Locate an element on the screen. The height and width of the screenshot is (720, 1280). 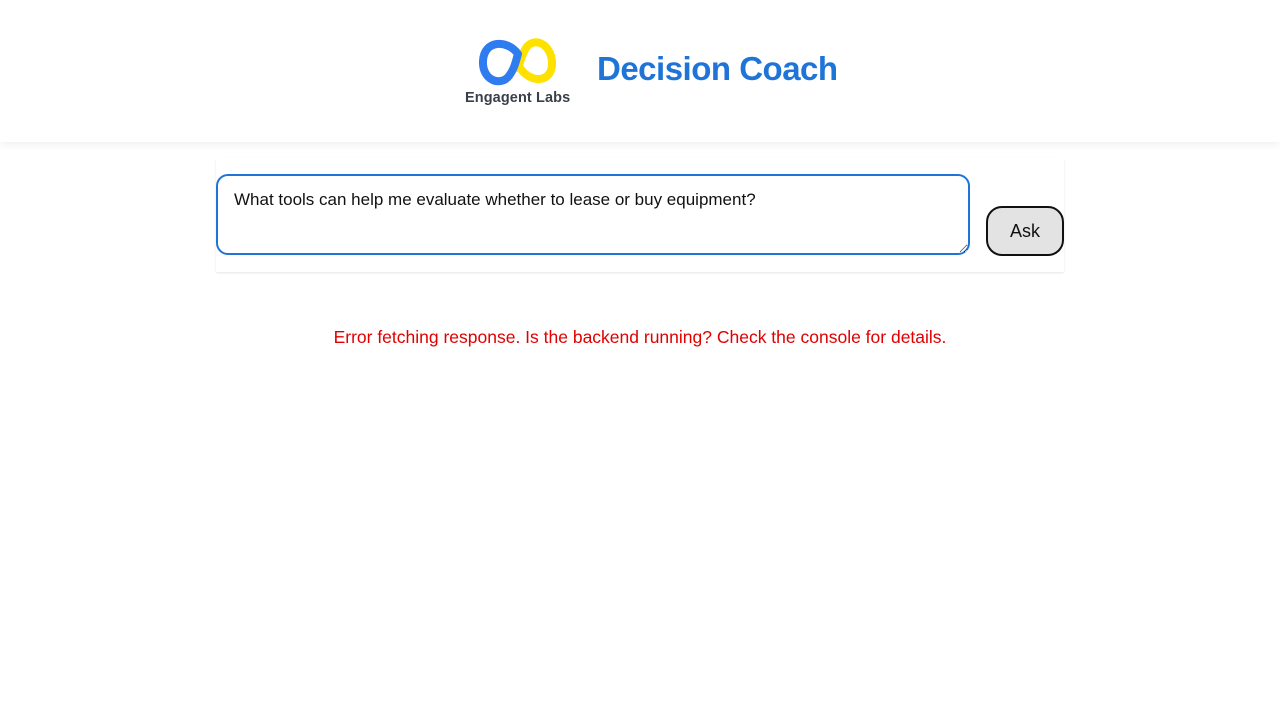
linked-rings-logo-icon is located at coordinates (517, 62).